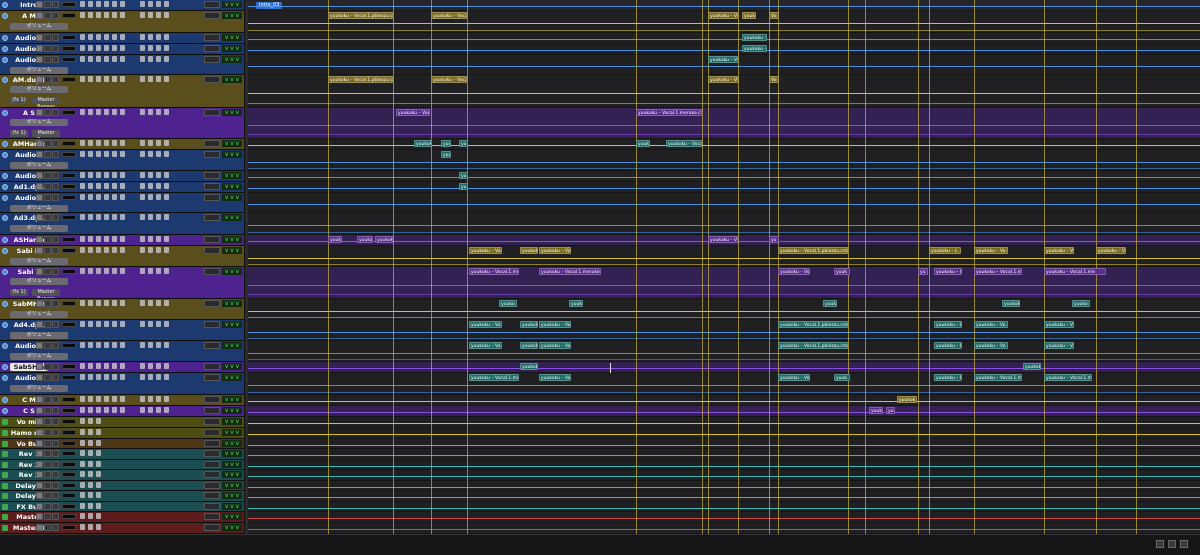  Describe the element at coordinates (122, 444) in the screenshot. I see `track-header: Vo Bus v v v` at that location.